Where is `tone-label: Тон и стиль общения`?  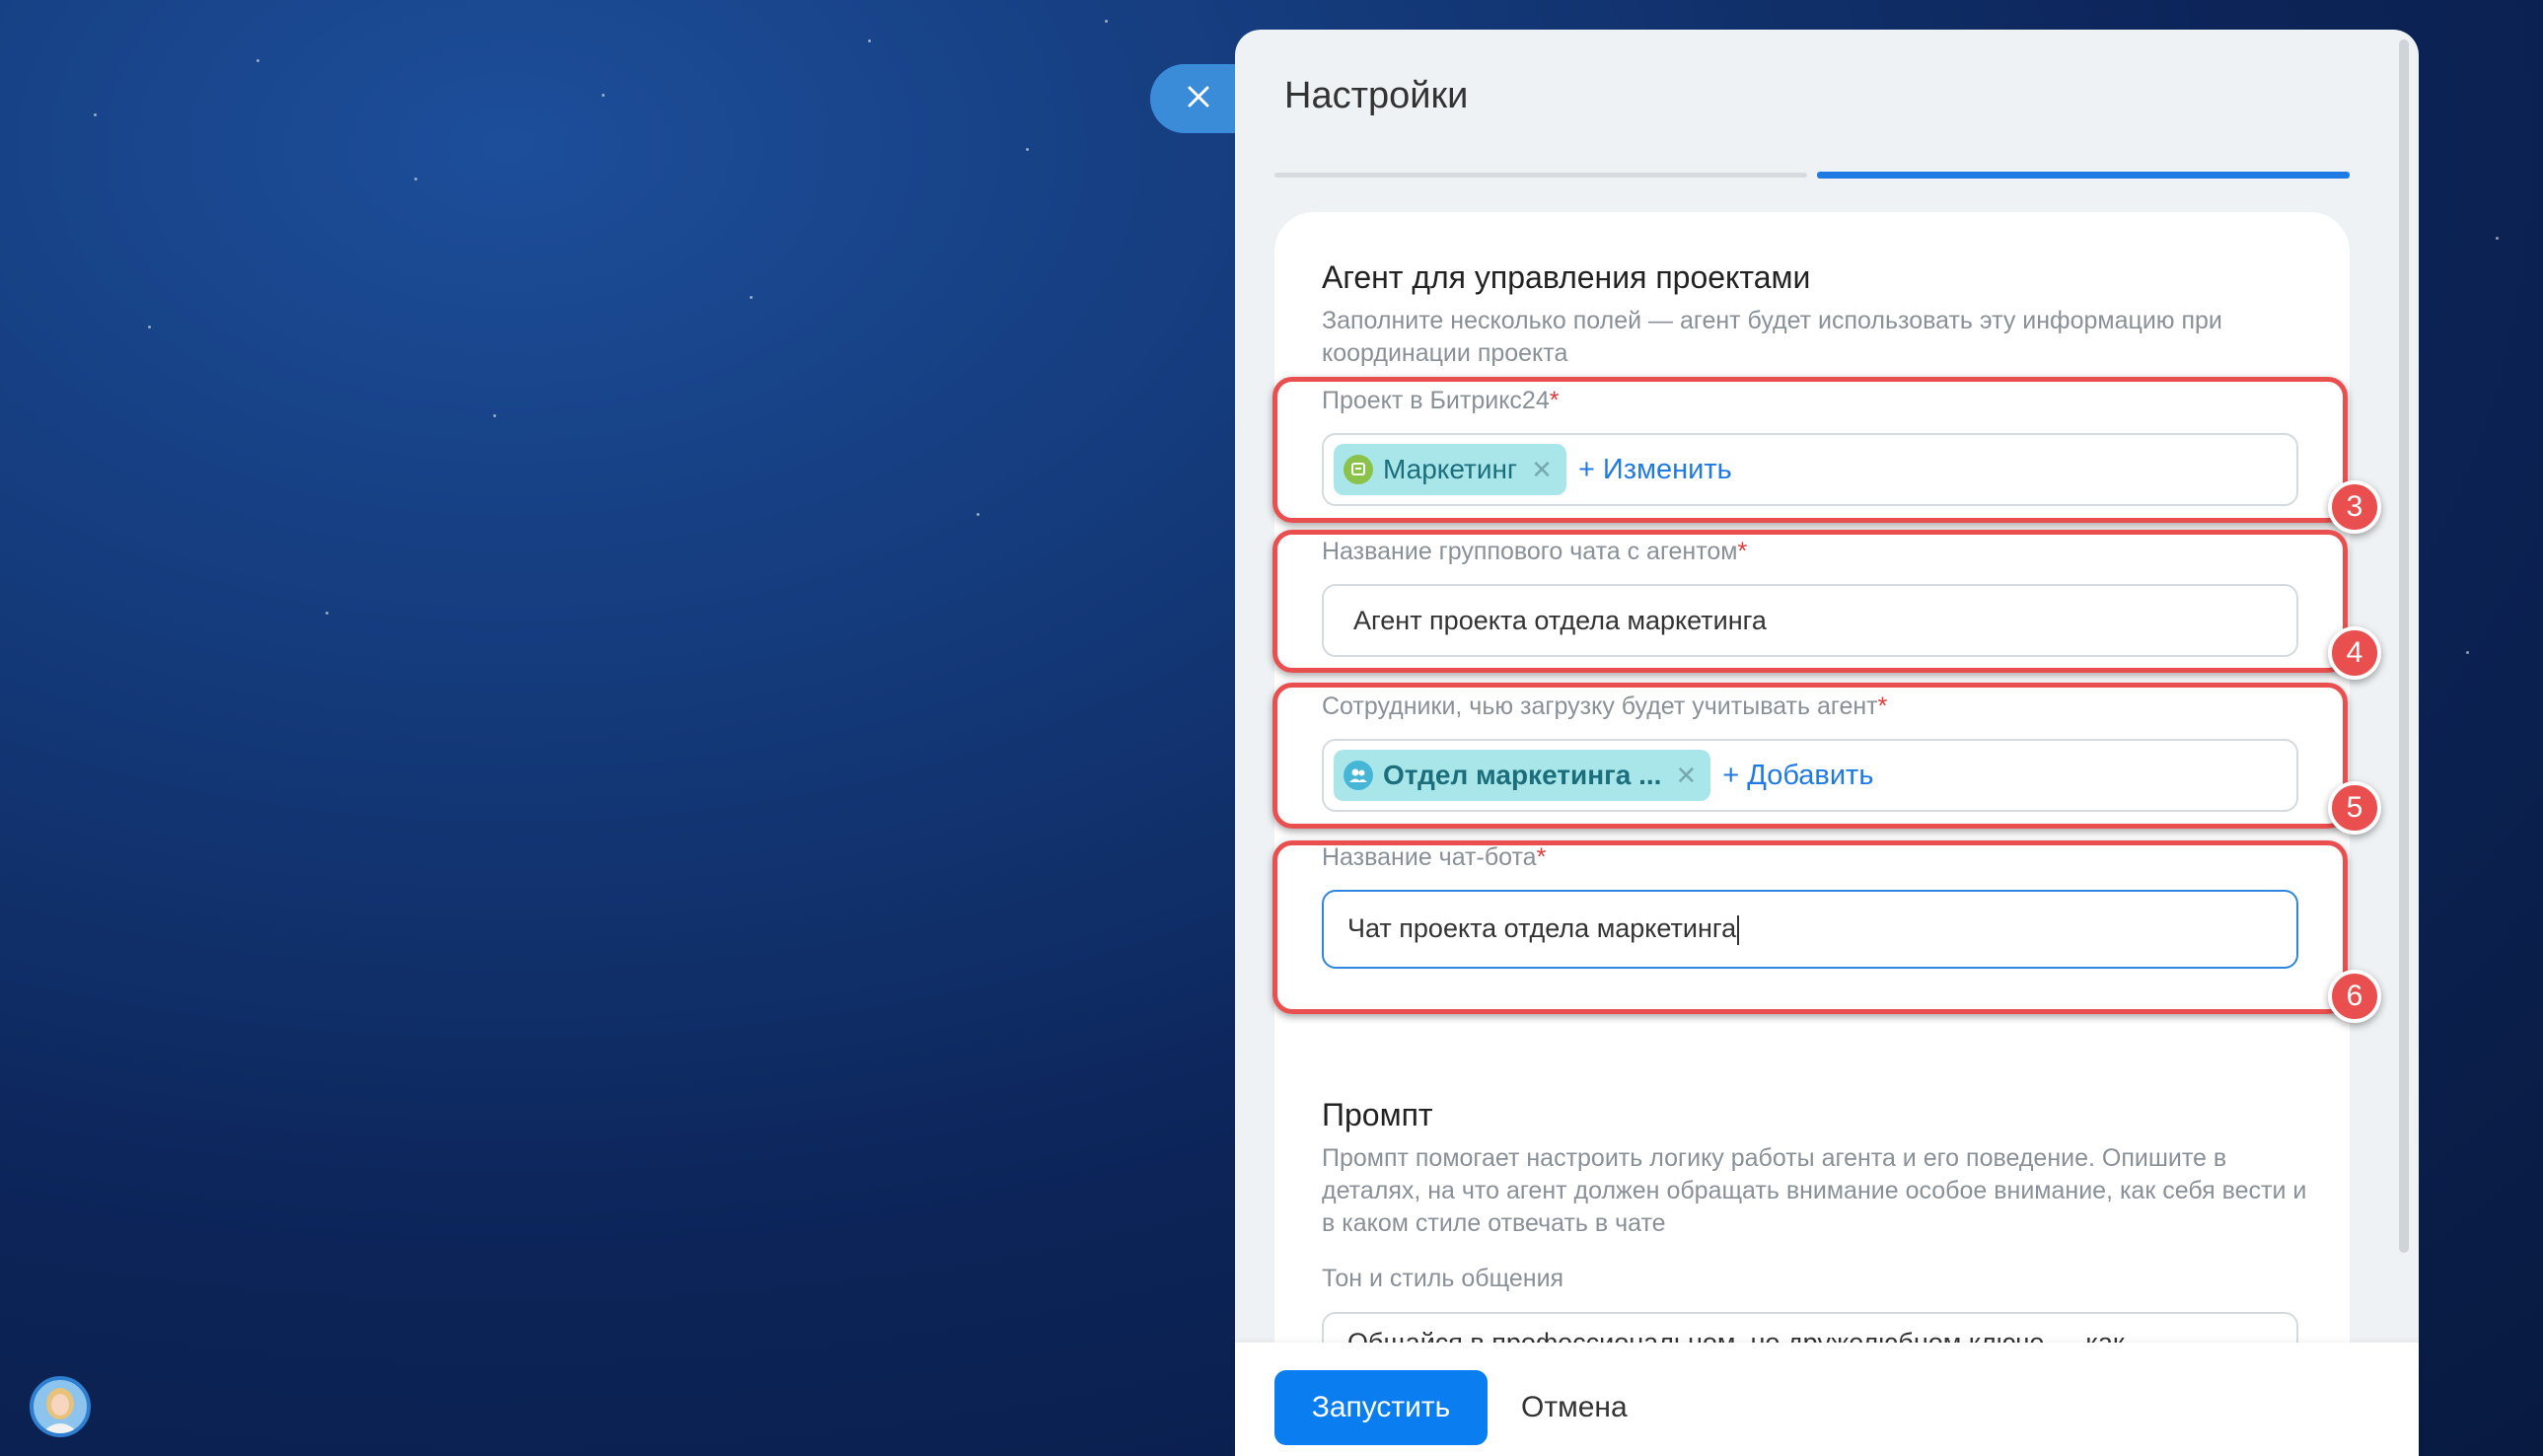 tone-label: Тон и стиль общения is located at coordinates (1443, 1278).